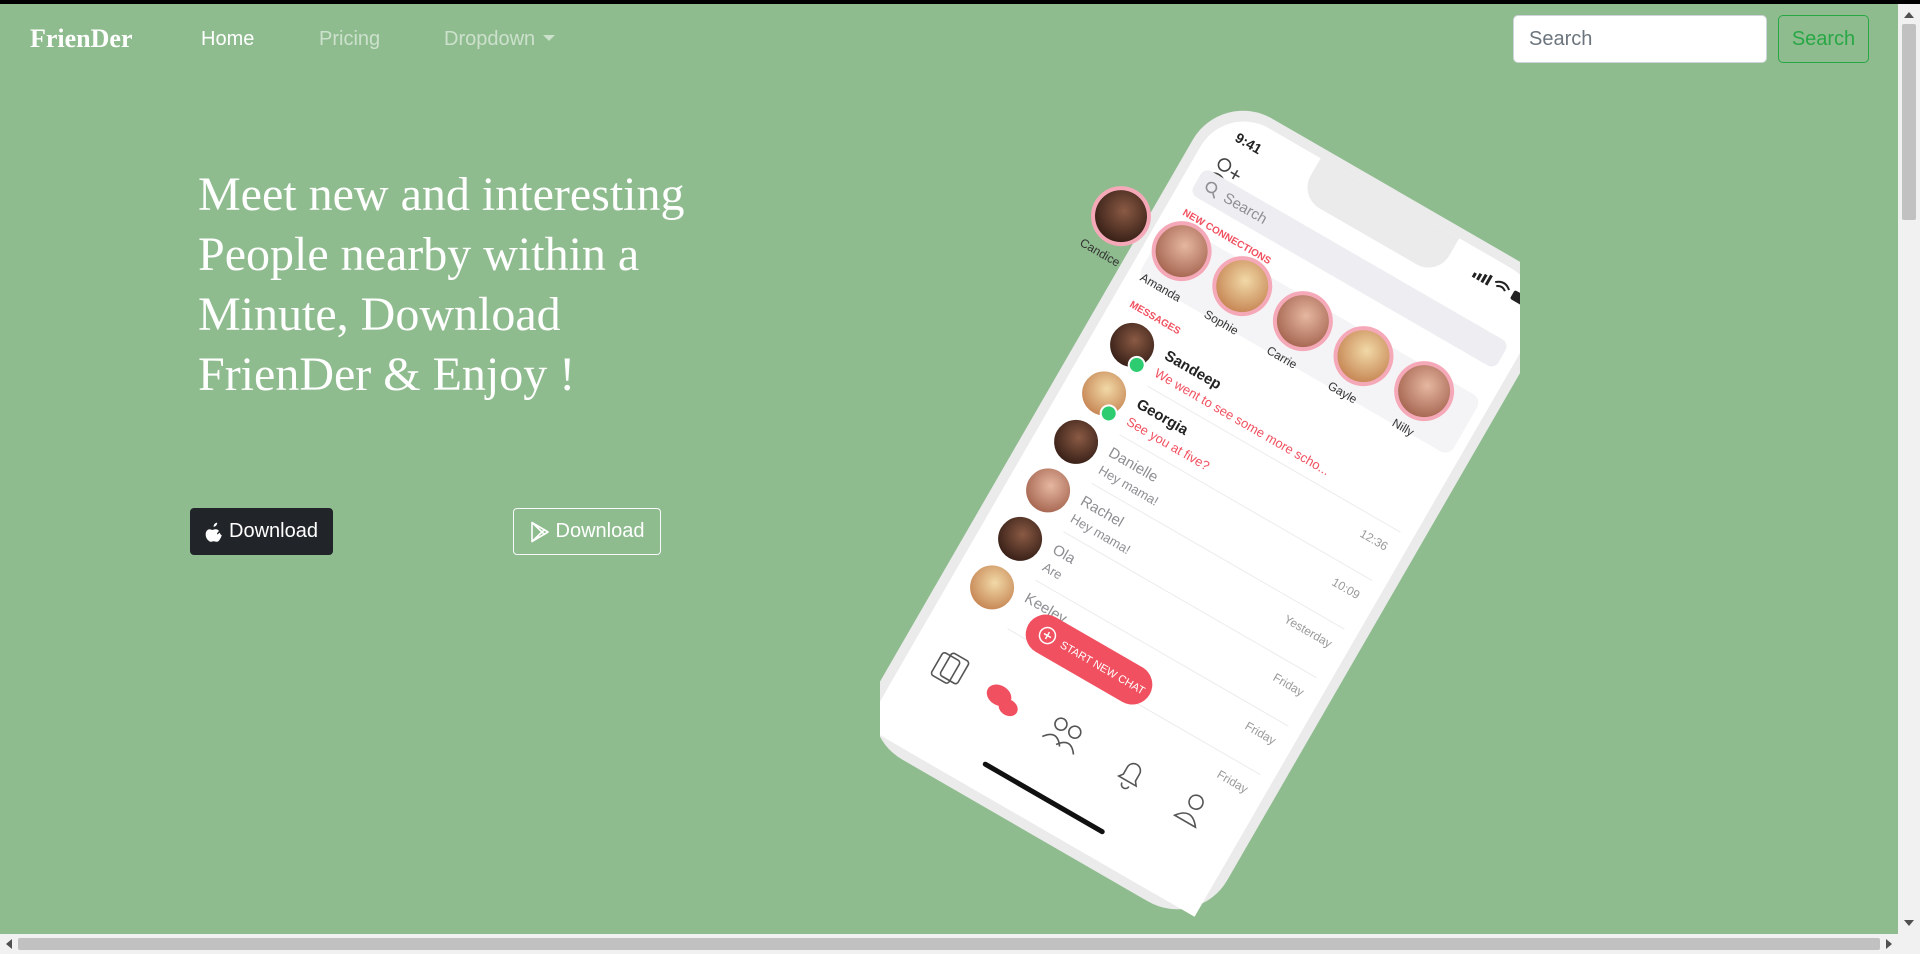 Image resolution: width=1920 pixels, height=954 pixels. I want to click on google-play-download-button: Download, so click(587, 531).